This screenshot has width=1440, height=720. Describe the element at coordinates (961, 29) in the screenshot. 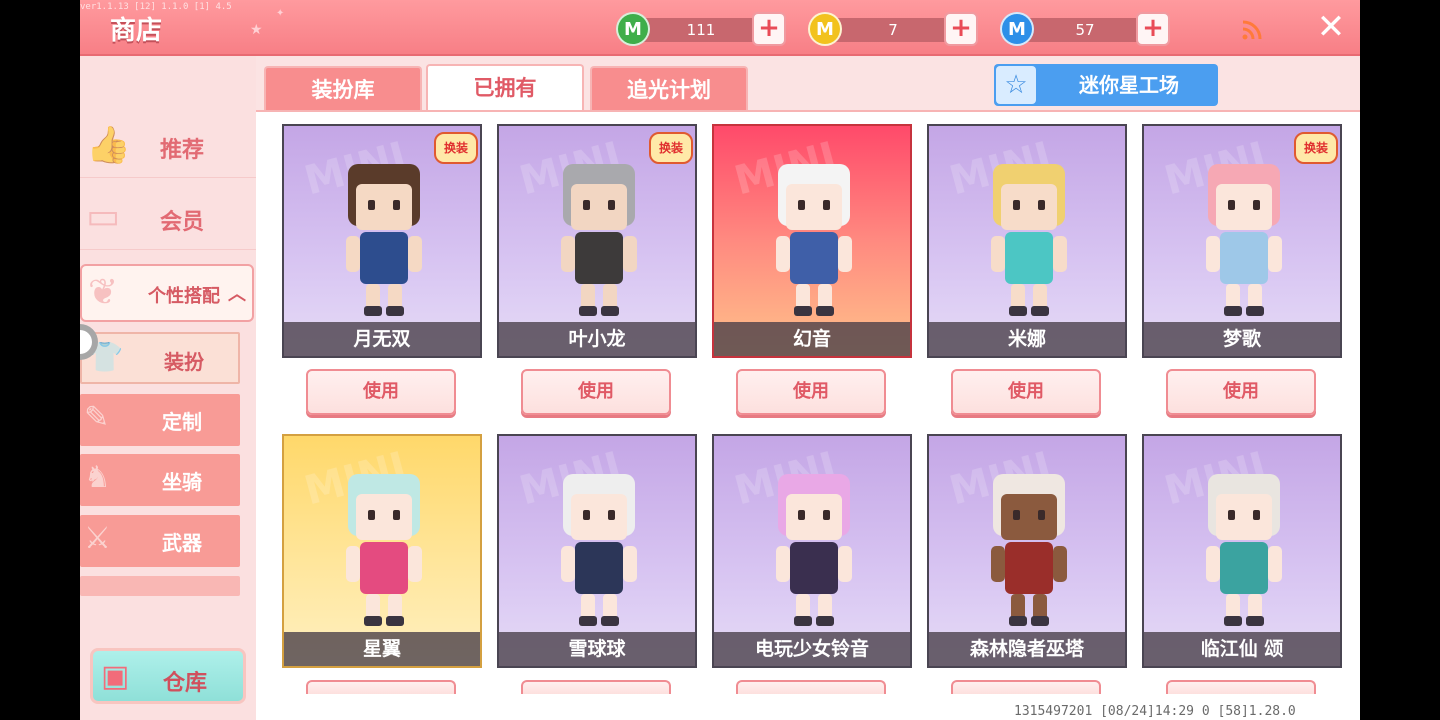

I see `add-mini-coin-button: +` at that location.